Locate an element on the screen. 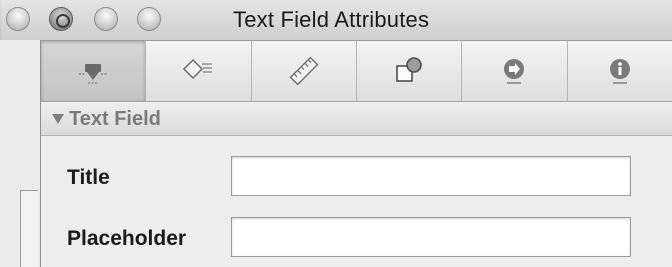 This screenshot has height=267, width=672. inspector-attributes-icon is located at coordinates (93, 74).